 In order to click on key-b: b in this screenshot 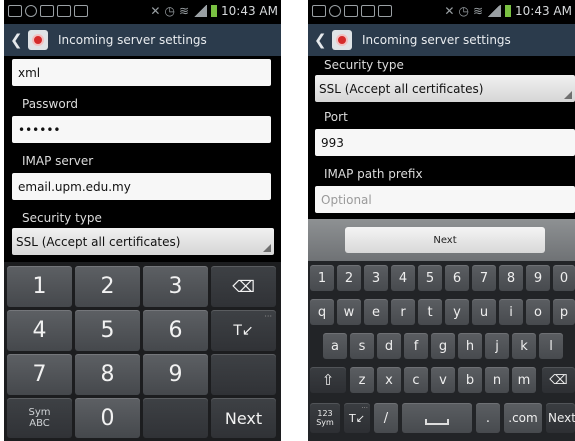, I will do `click(470, 380)`.